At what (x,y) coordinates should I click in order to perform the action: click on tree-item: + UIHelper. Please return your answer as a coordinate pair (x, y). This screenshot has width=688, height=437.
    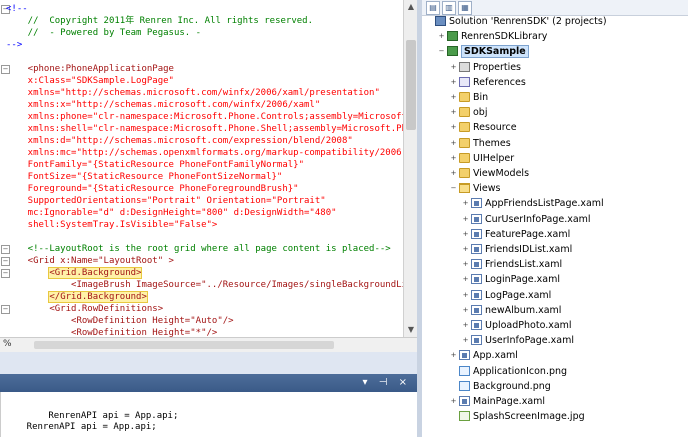
    Looking at the image, I should click on (481, 158).